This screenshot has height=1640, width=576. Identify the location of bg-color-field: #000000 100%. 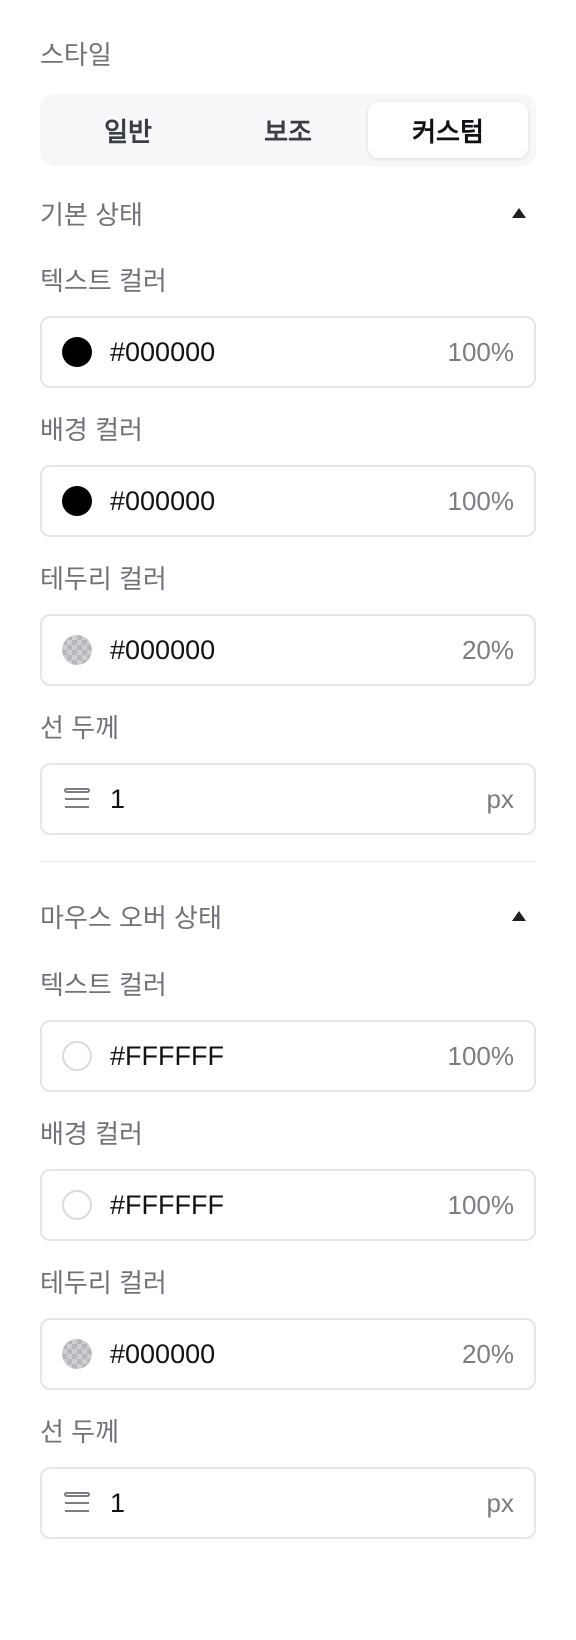
(288, 501).